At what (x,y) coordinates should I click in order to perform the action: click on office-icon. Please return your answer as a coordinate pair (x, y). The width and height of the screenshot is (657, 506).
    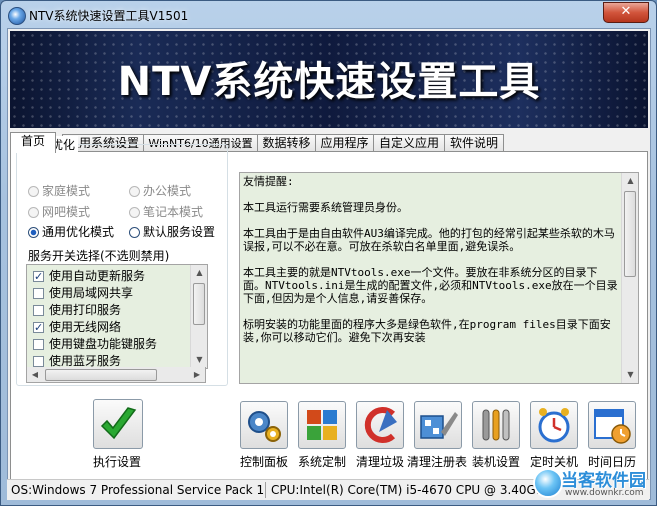
    Looking at the image, I should click on (322, 425).